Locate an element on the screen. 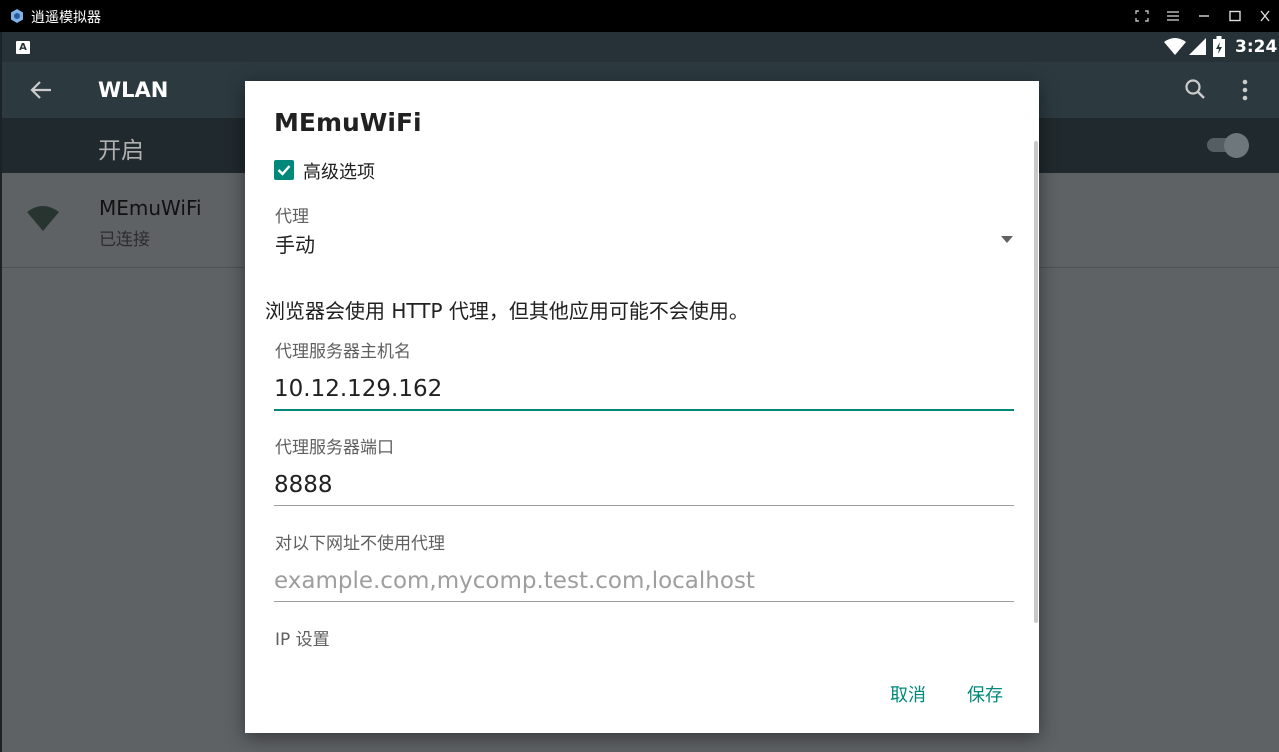 Image resolution: width=1279 pixels, height=752 pixels. close-button is located at coordinates (1265, 16).